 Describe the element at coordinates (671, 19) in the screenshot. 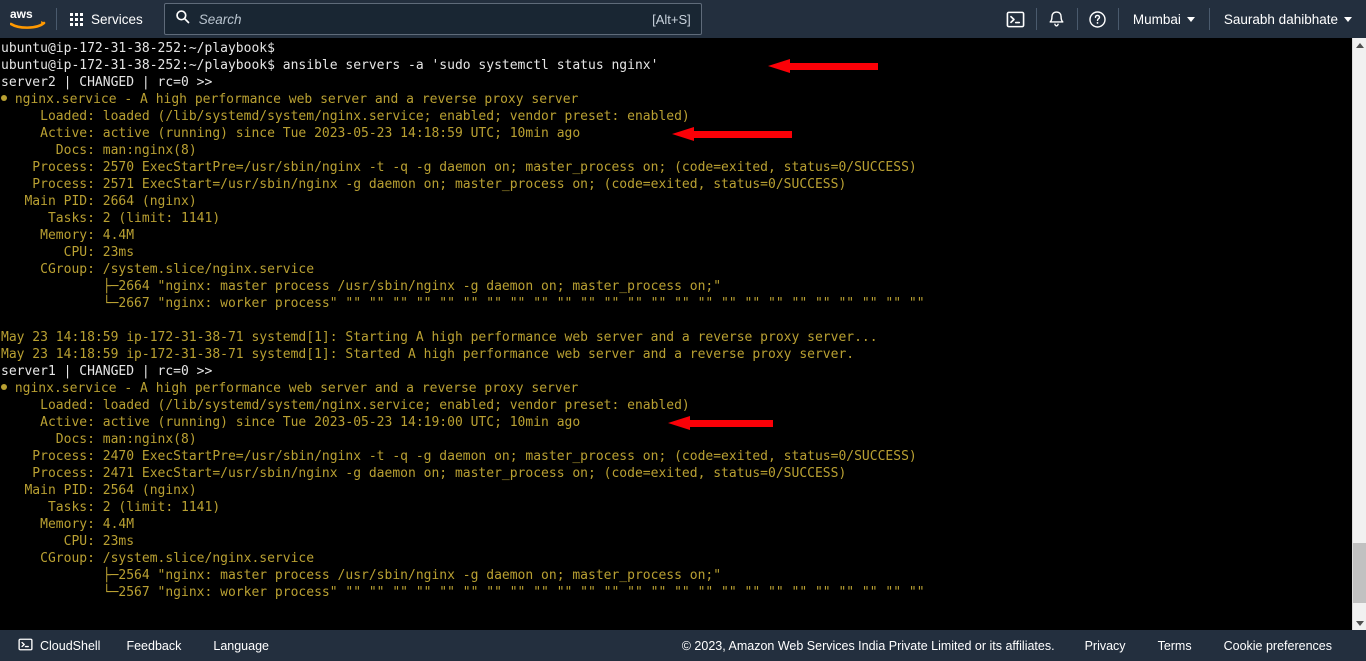

I see `search-shortcut-hint: [Alt+S]` at that location.